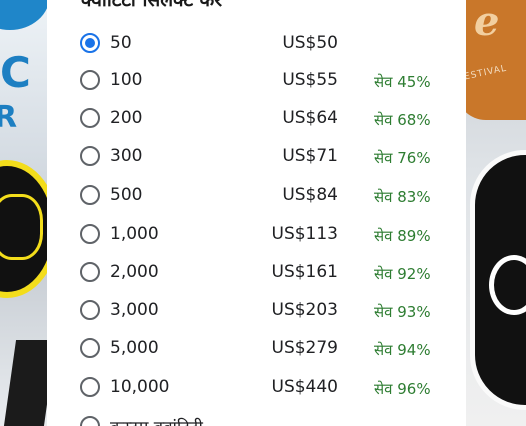  I want to click on savings-label: सेव 96%, so click(402, 389).